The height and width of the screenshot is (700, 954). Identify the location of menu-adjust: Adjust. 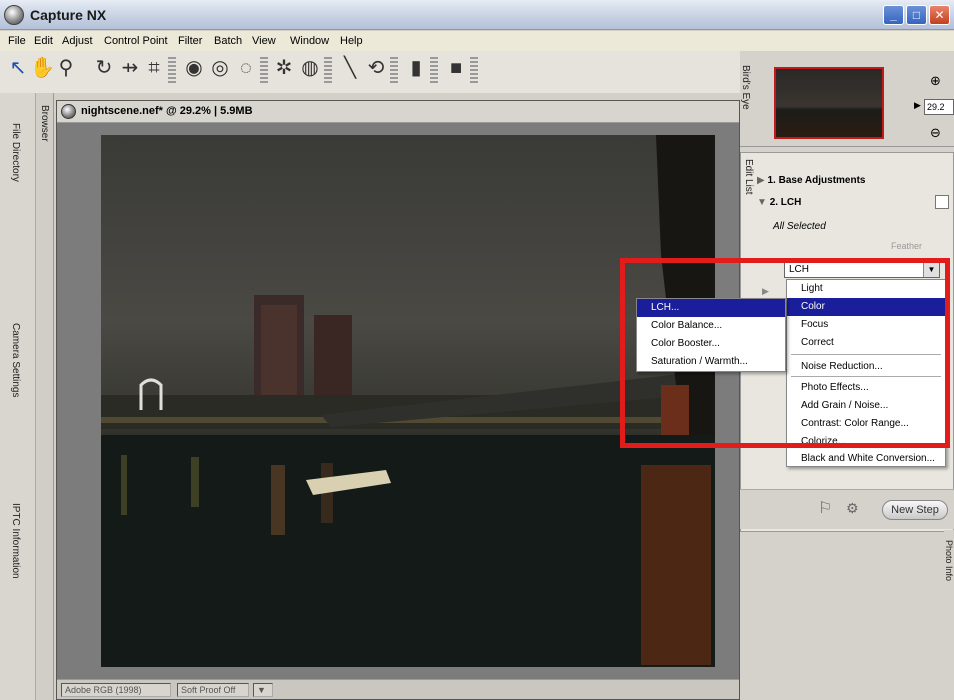
(77, 39).